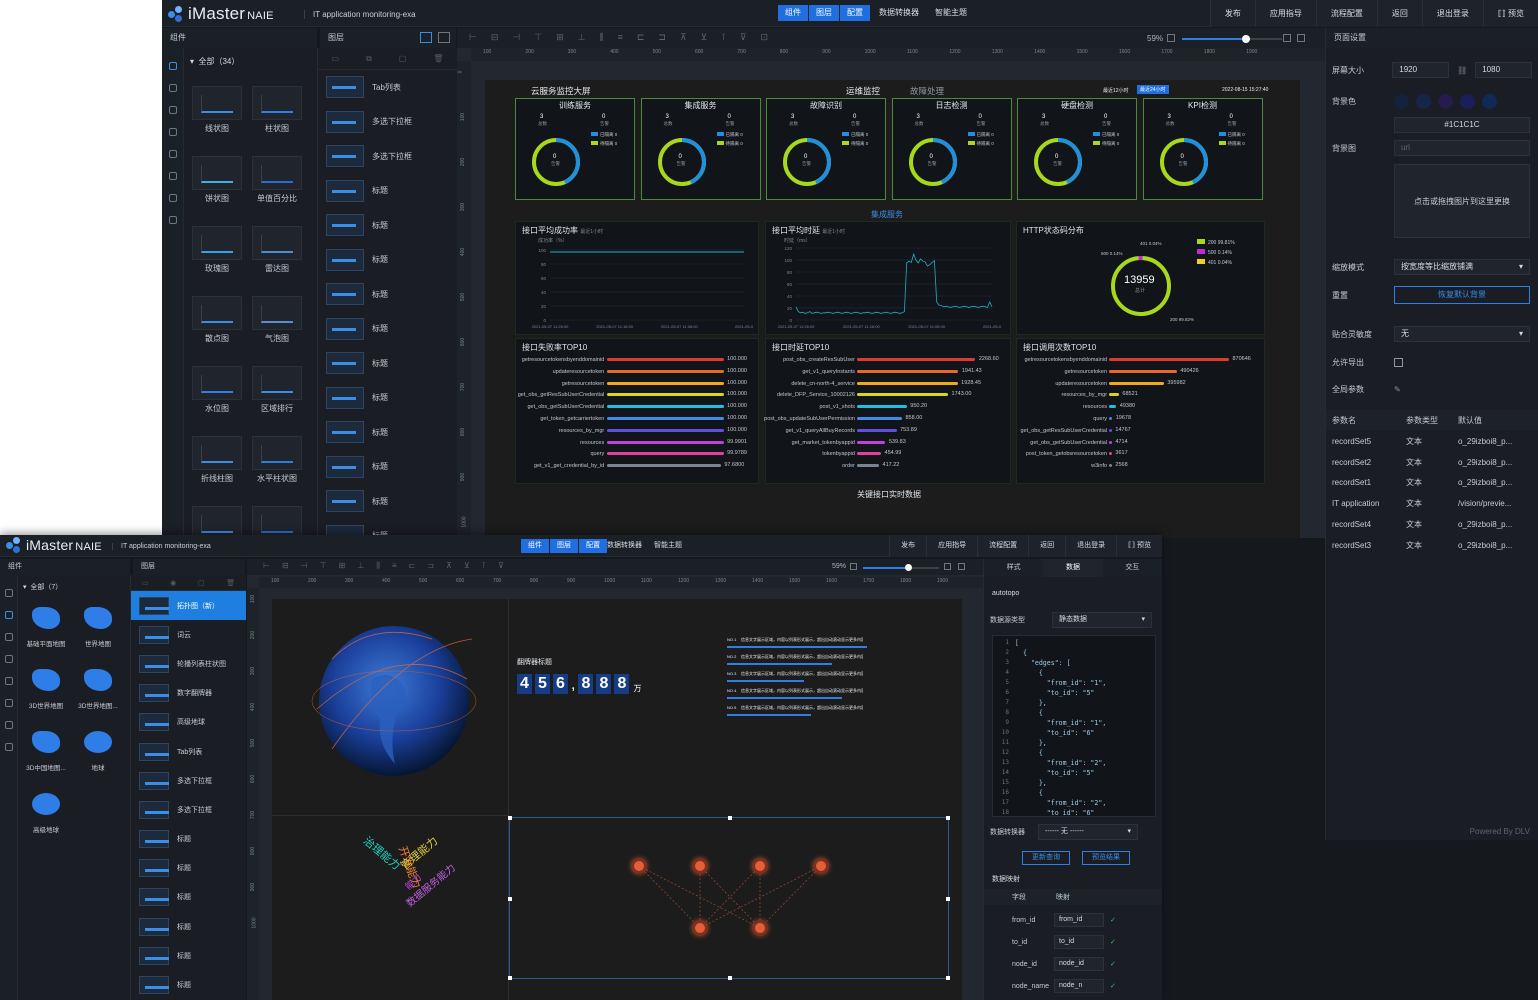 This screenshot has height=1000, width=1538. Describe the element at coordinates (1232, 13) in the screenshot. I see `publish-button: 发布` at that location.